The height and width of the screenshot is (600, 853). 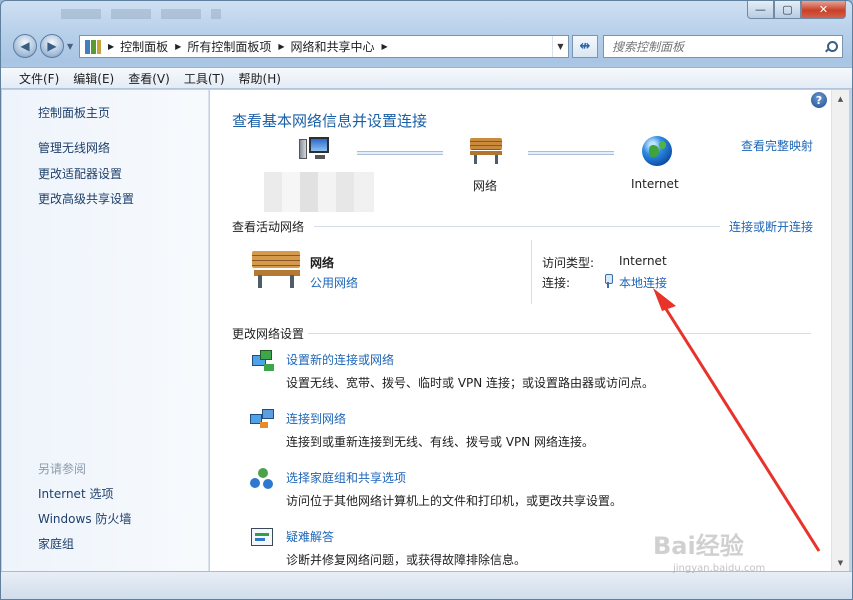 I want to click on connect-to-network-link: 连接到网络, so click(x=316, y=418).